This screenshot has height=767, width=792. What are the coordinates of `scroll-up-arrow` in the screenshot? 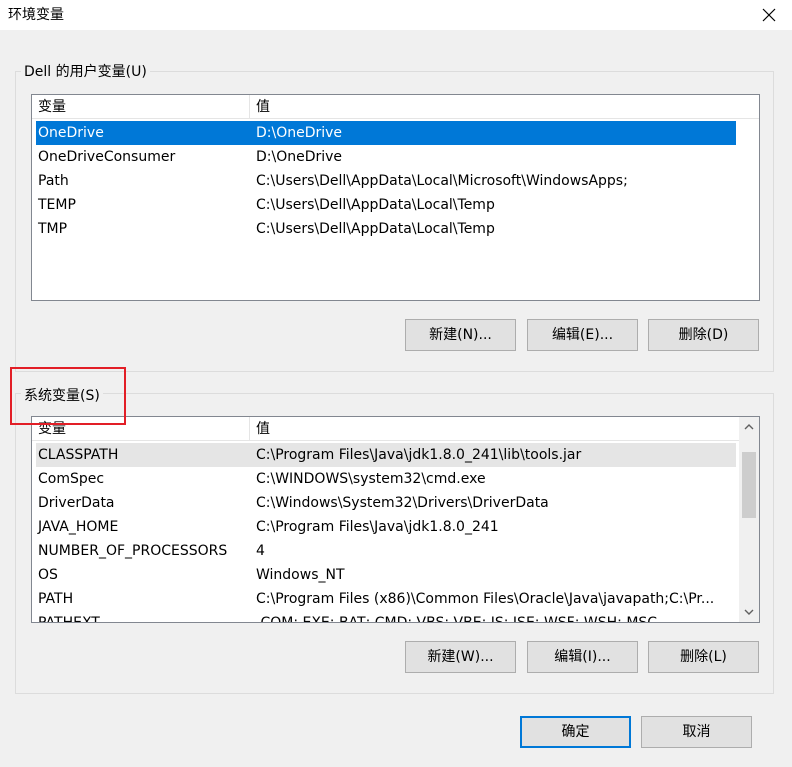 It's located at (749, 427).